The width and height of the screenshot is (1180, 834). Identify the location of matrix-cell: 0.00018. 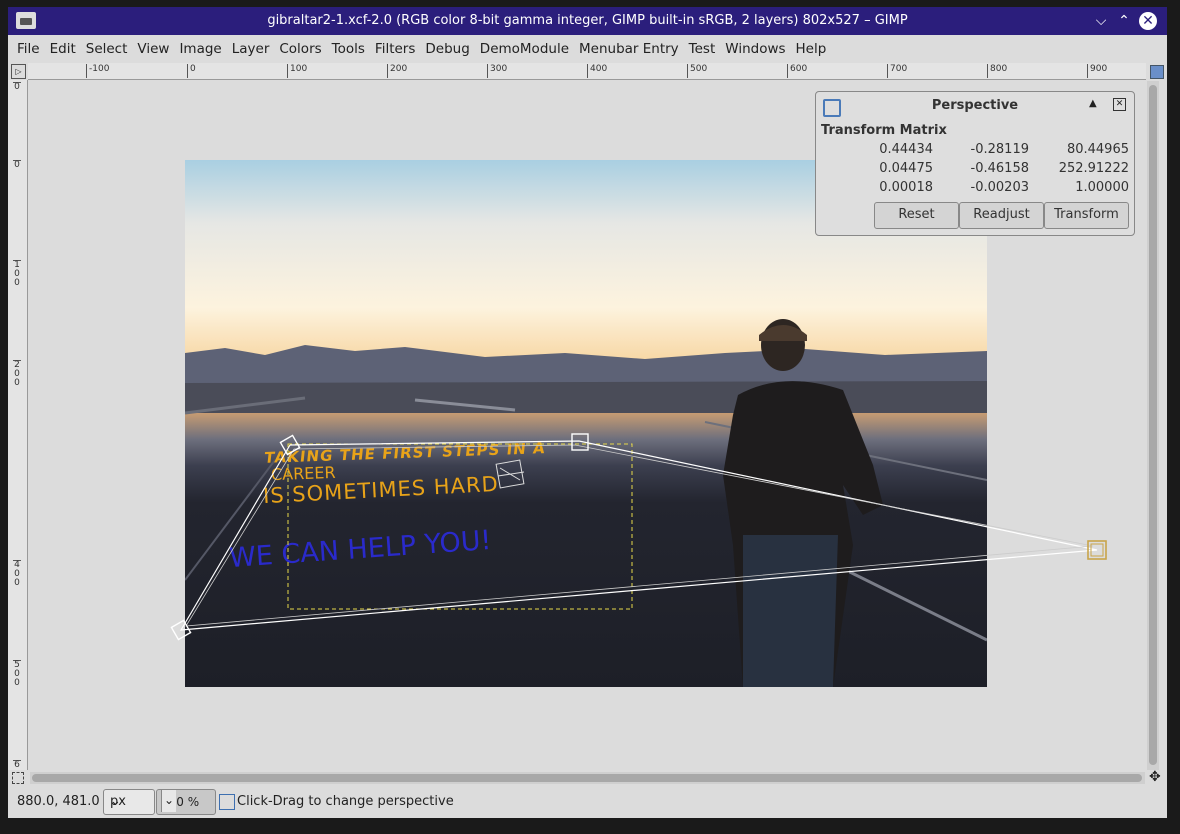
(906, 187).